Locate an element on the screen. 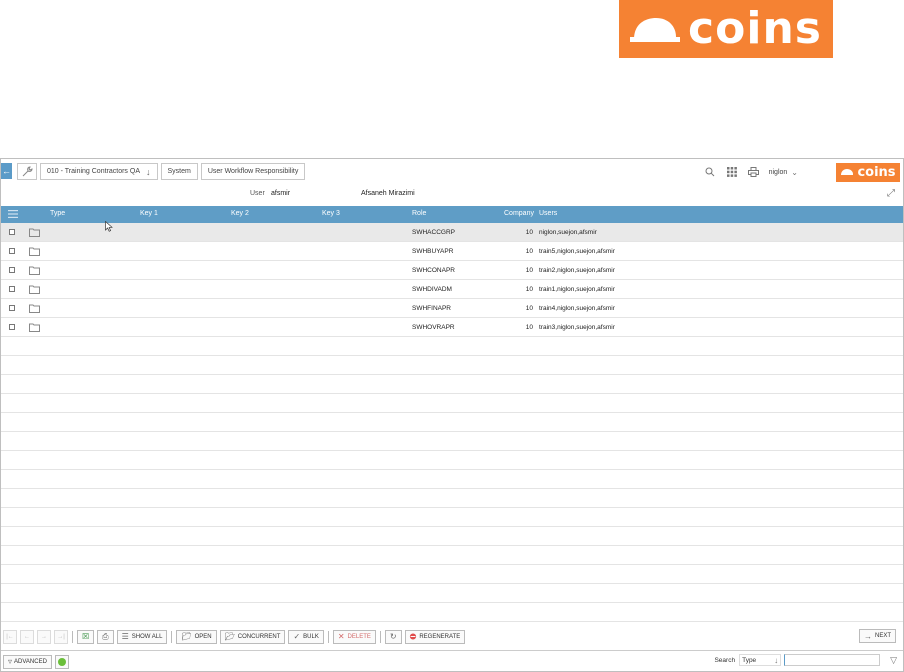 This screenshot has height=672, width=904. show-all-button: ☰ SHOW ALL is located at coordinates (142, 636).